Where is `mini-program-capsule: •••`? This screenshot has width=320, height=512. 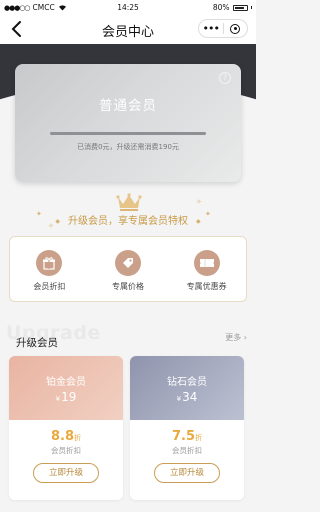
mini-program-capsule: ••• is located at coordinates (223, 28).